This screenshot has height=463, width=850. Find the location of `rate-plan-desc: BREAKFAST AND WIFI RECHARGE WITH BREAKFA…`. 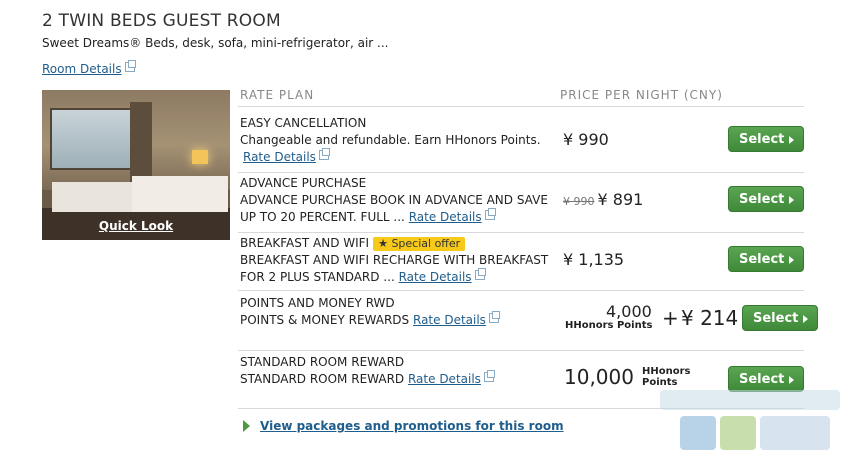

rate-plan-desc: BREAKFAST AND WIFI RECHARGE WITH BREAKFA… is located at coordinates (394, 260).